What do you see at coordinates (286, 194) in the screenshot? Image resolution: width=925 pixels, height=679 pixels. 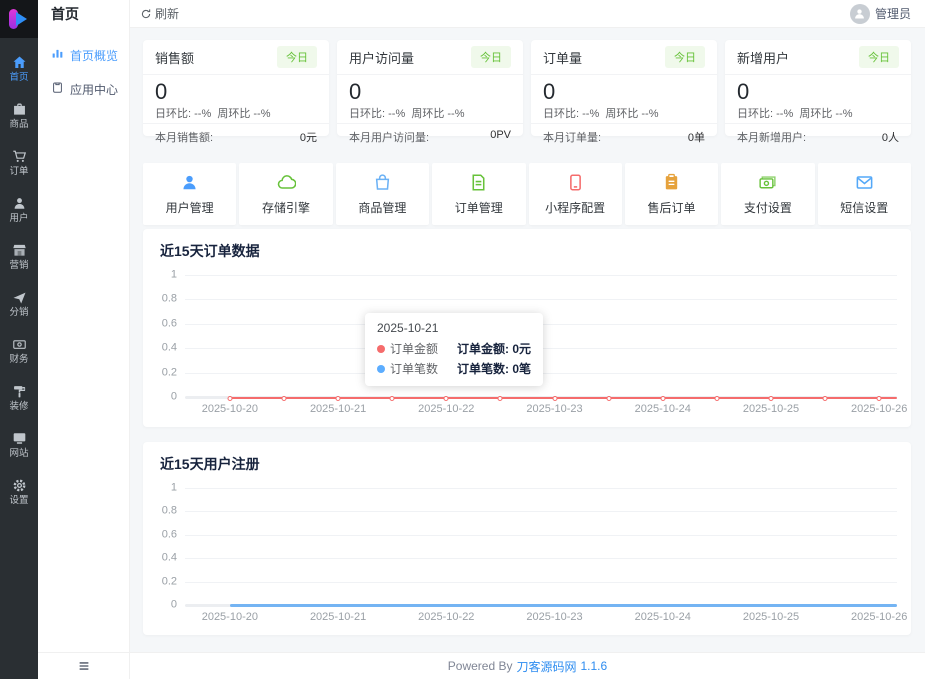 I see `quick-action-storage-engine: 存储引擎` at bounding box center [286, 194].